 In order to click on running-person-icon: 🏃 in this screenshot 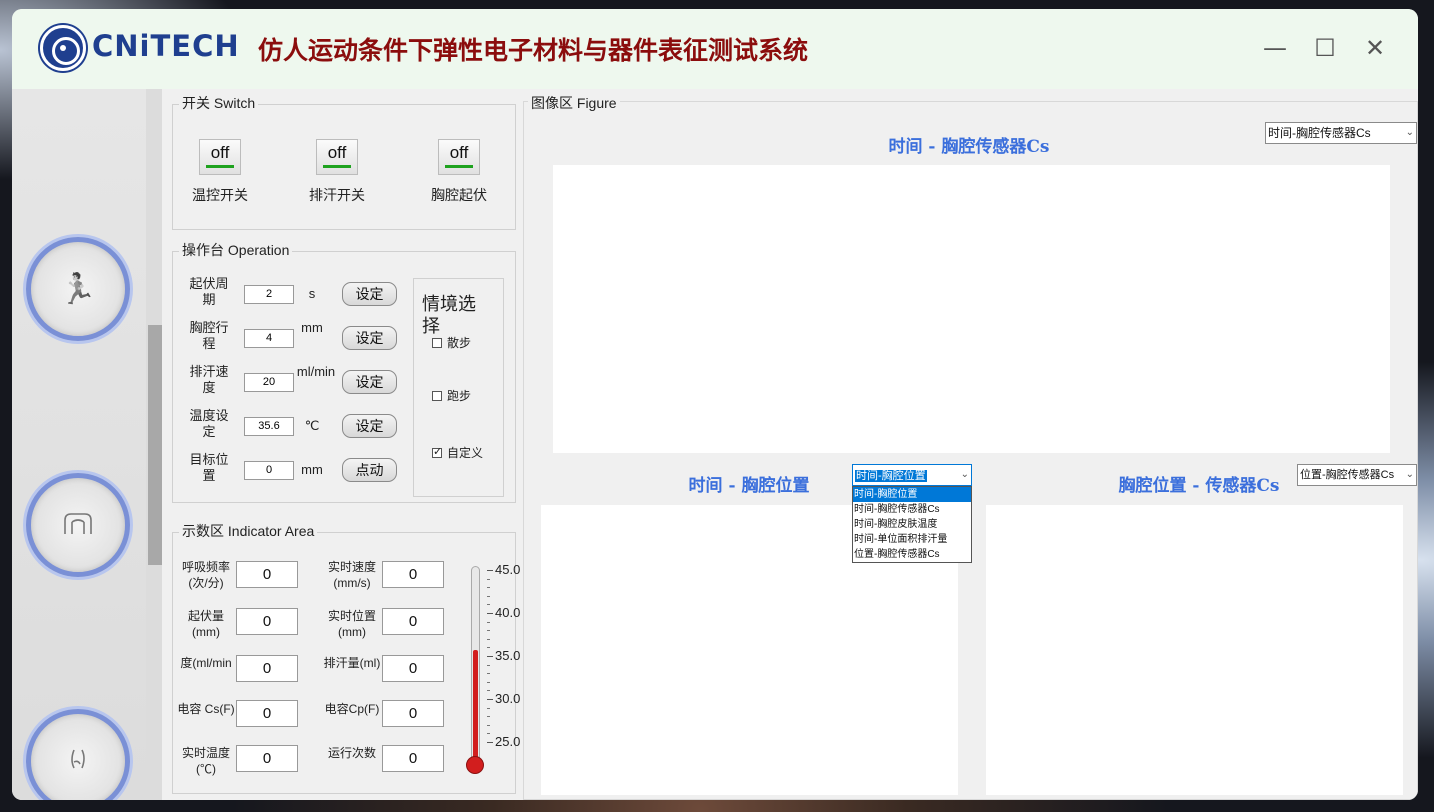, I will do `click(78, 289)`.